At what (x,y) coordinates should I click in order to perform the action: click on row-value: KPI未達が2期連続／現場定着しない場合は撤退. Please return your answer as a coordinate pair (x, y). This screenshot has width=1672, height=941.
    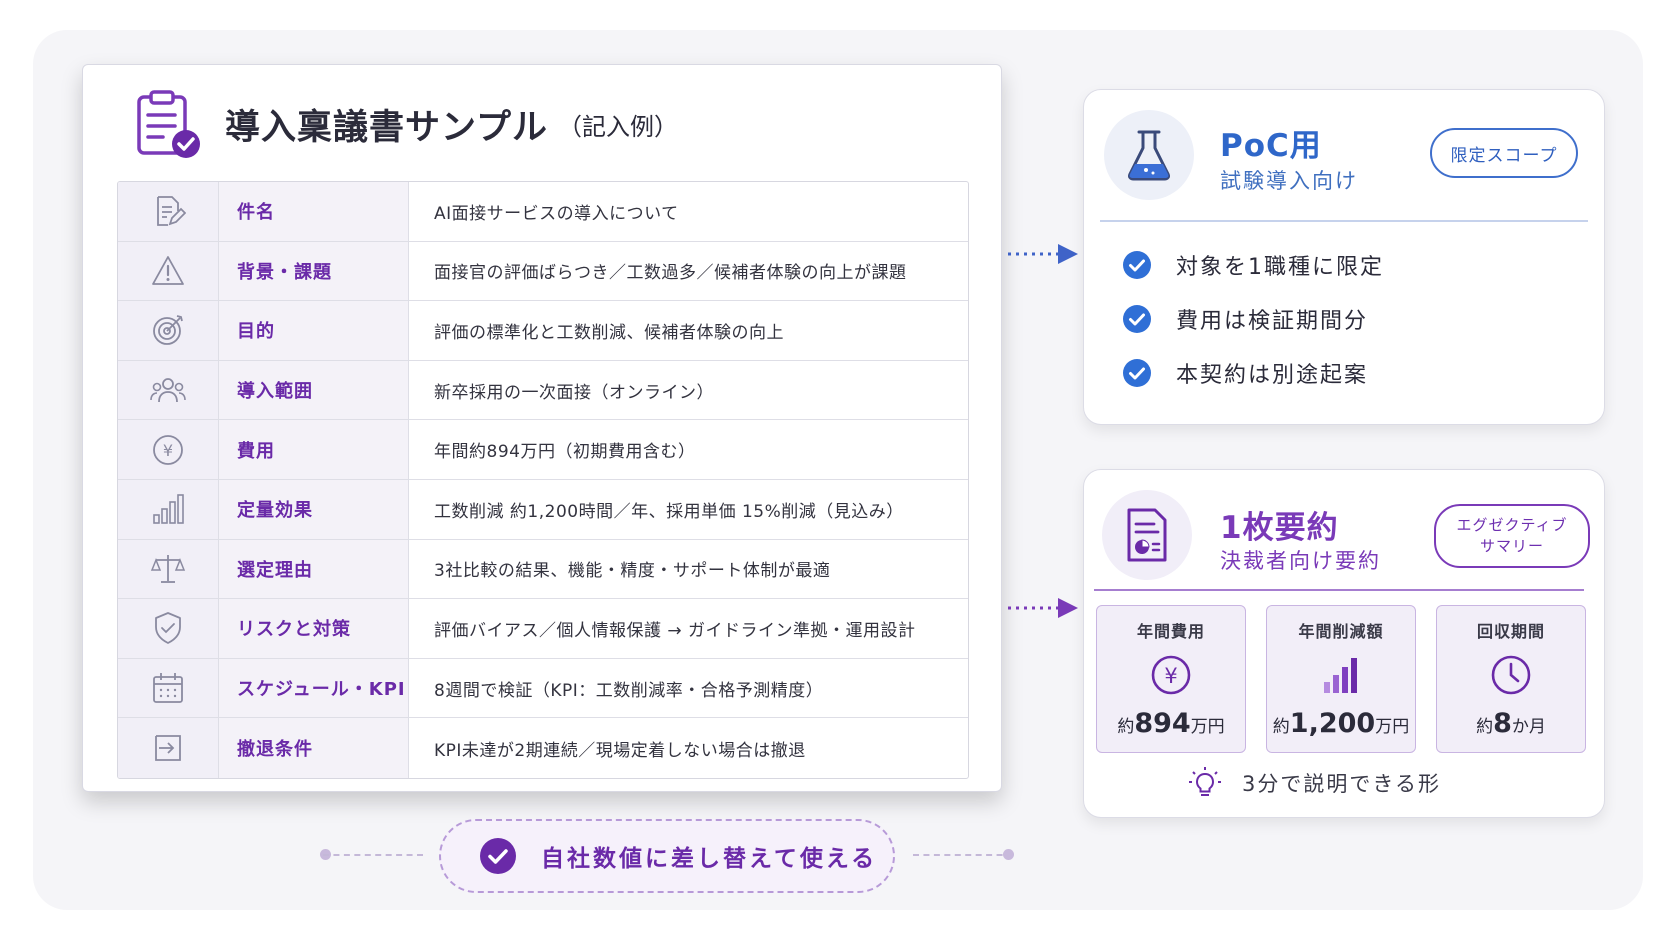
    Looking at the image, I should click on (620, 750).